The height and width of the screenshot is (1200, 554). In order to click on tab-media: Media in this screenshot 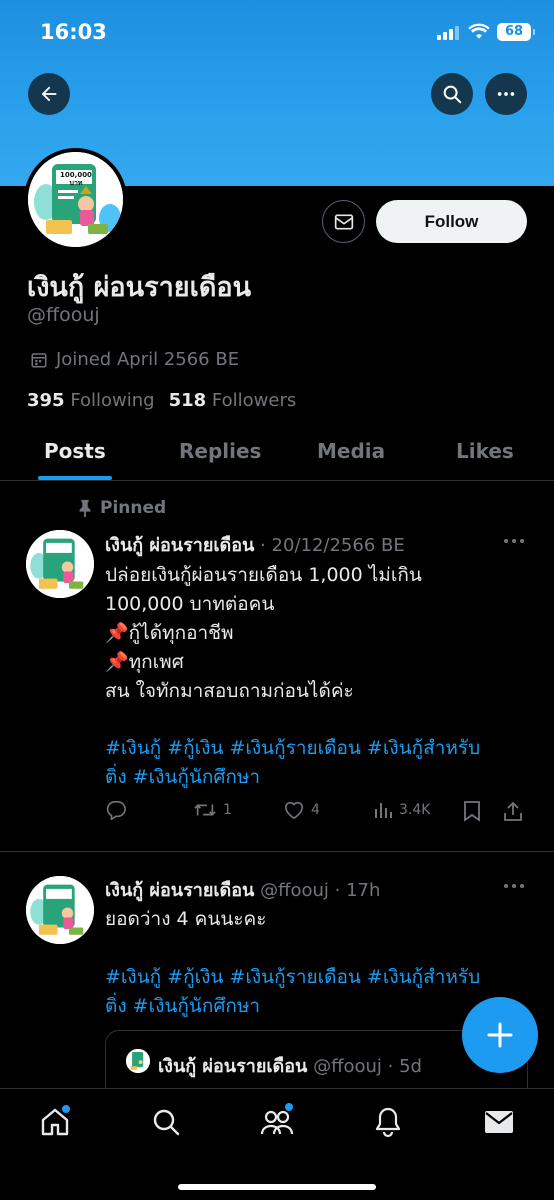, I will do `click(351, 451)`.